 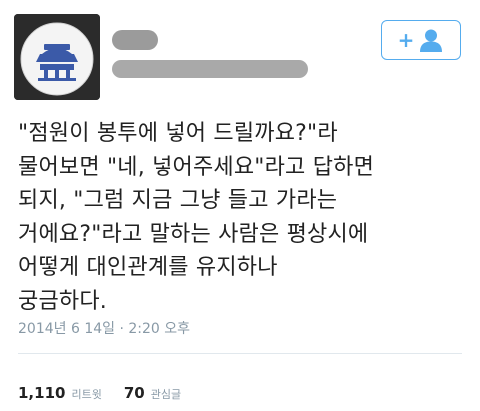 I want to click on display-name-redacted, so click(x=135, y=40).